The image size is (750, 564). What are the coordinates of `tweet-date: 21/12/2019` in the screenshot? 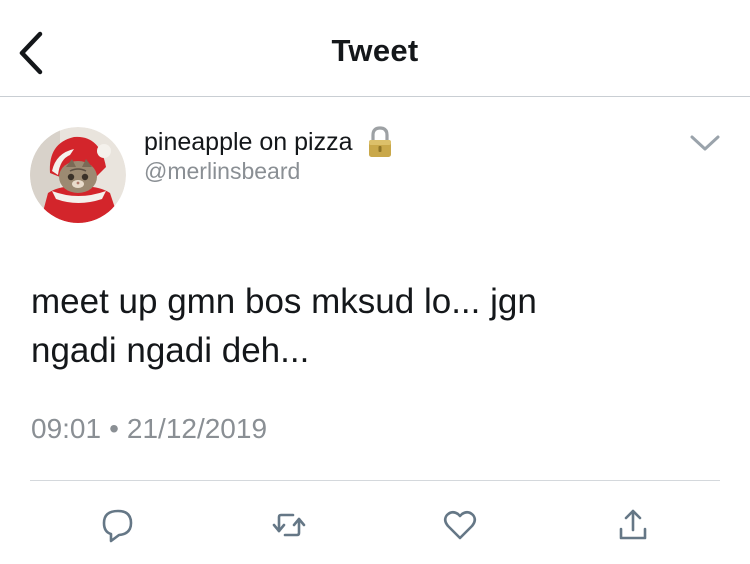 It's located at (197, 428).